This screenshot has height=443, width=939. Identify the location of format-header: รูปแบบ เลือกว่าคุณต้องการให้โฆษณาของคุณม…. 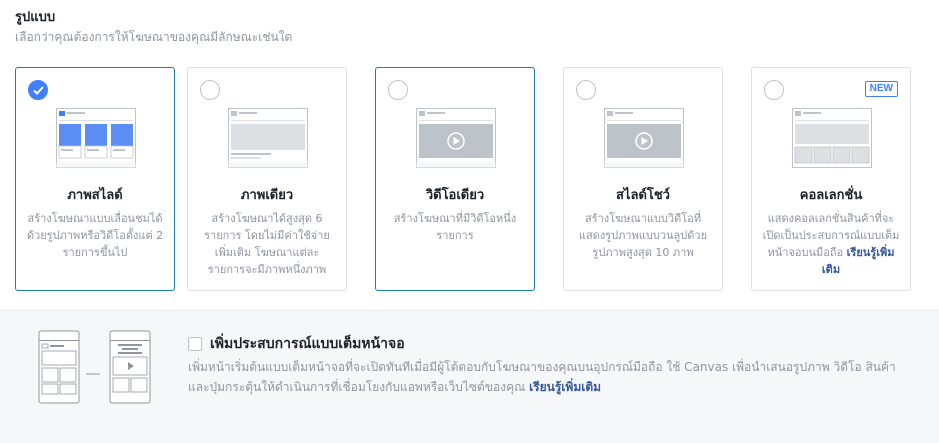
(153, 28).